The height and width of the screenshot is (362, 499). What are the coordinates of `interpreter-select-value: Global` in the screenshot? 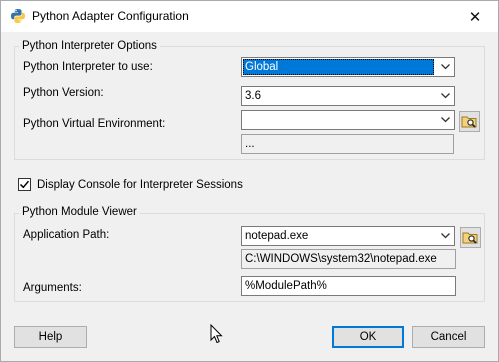 It's located at (338, 67).